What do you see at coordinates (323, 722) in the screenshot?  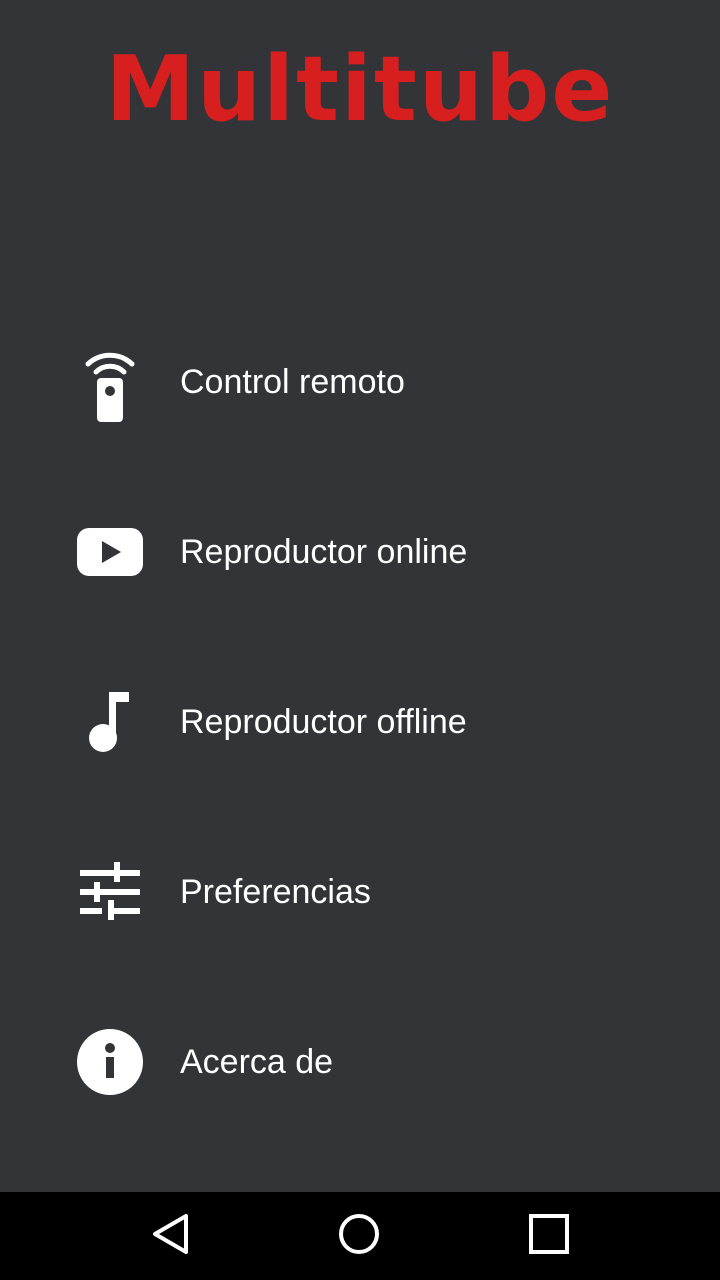 I see `menu-item-label: Reproductor offline` at bounding box center [323, 722].